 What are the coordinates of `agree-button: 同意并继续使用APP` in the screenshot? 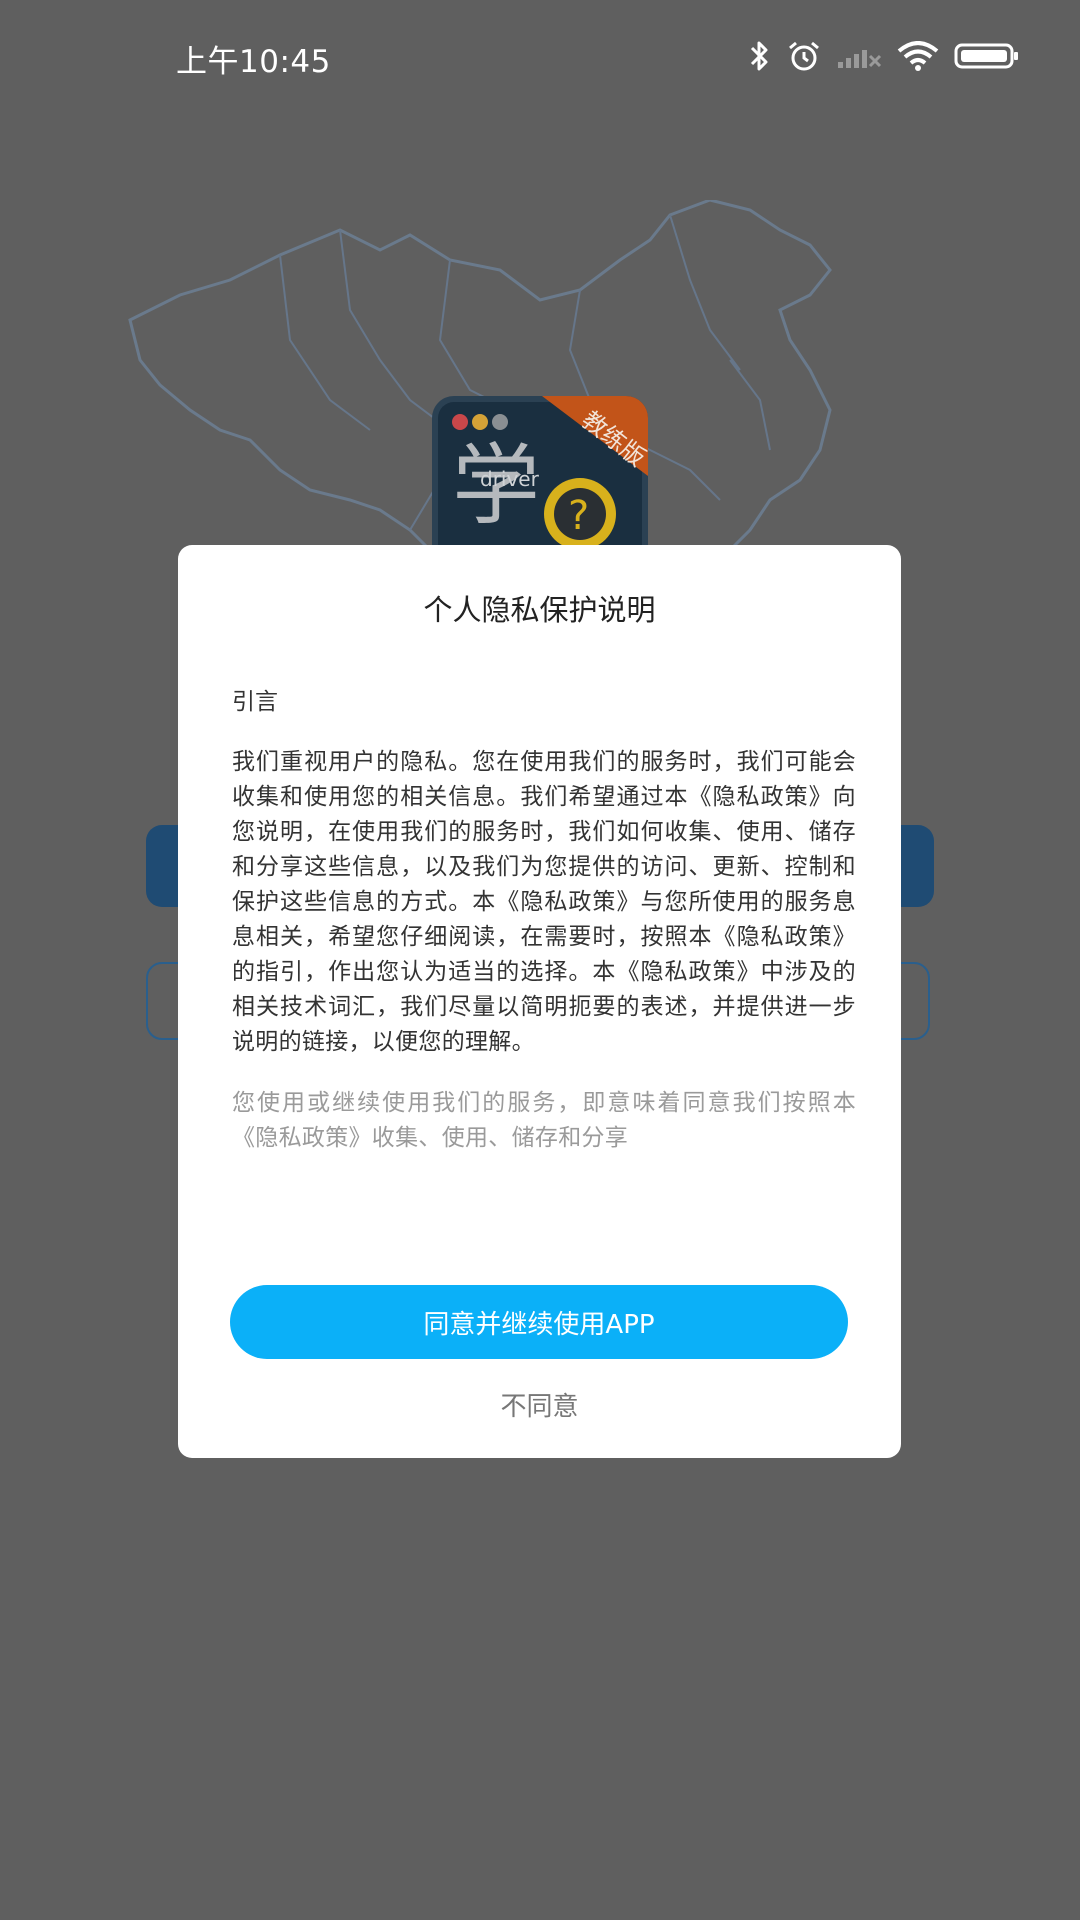 It's located at (539, 1322).